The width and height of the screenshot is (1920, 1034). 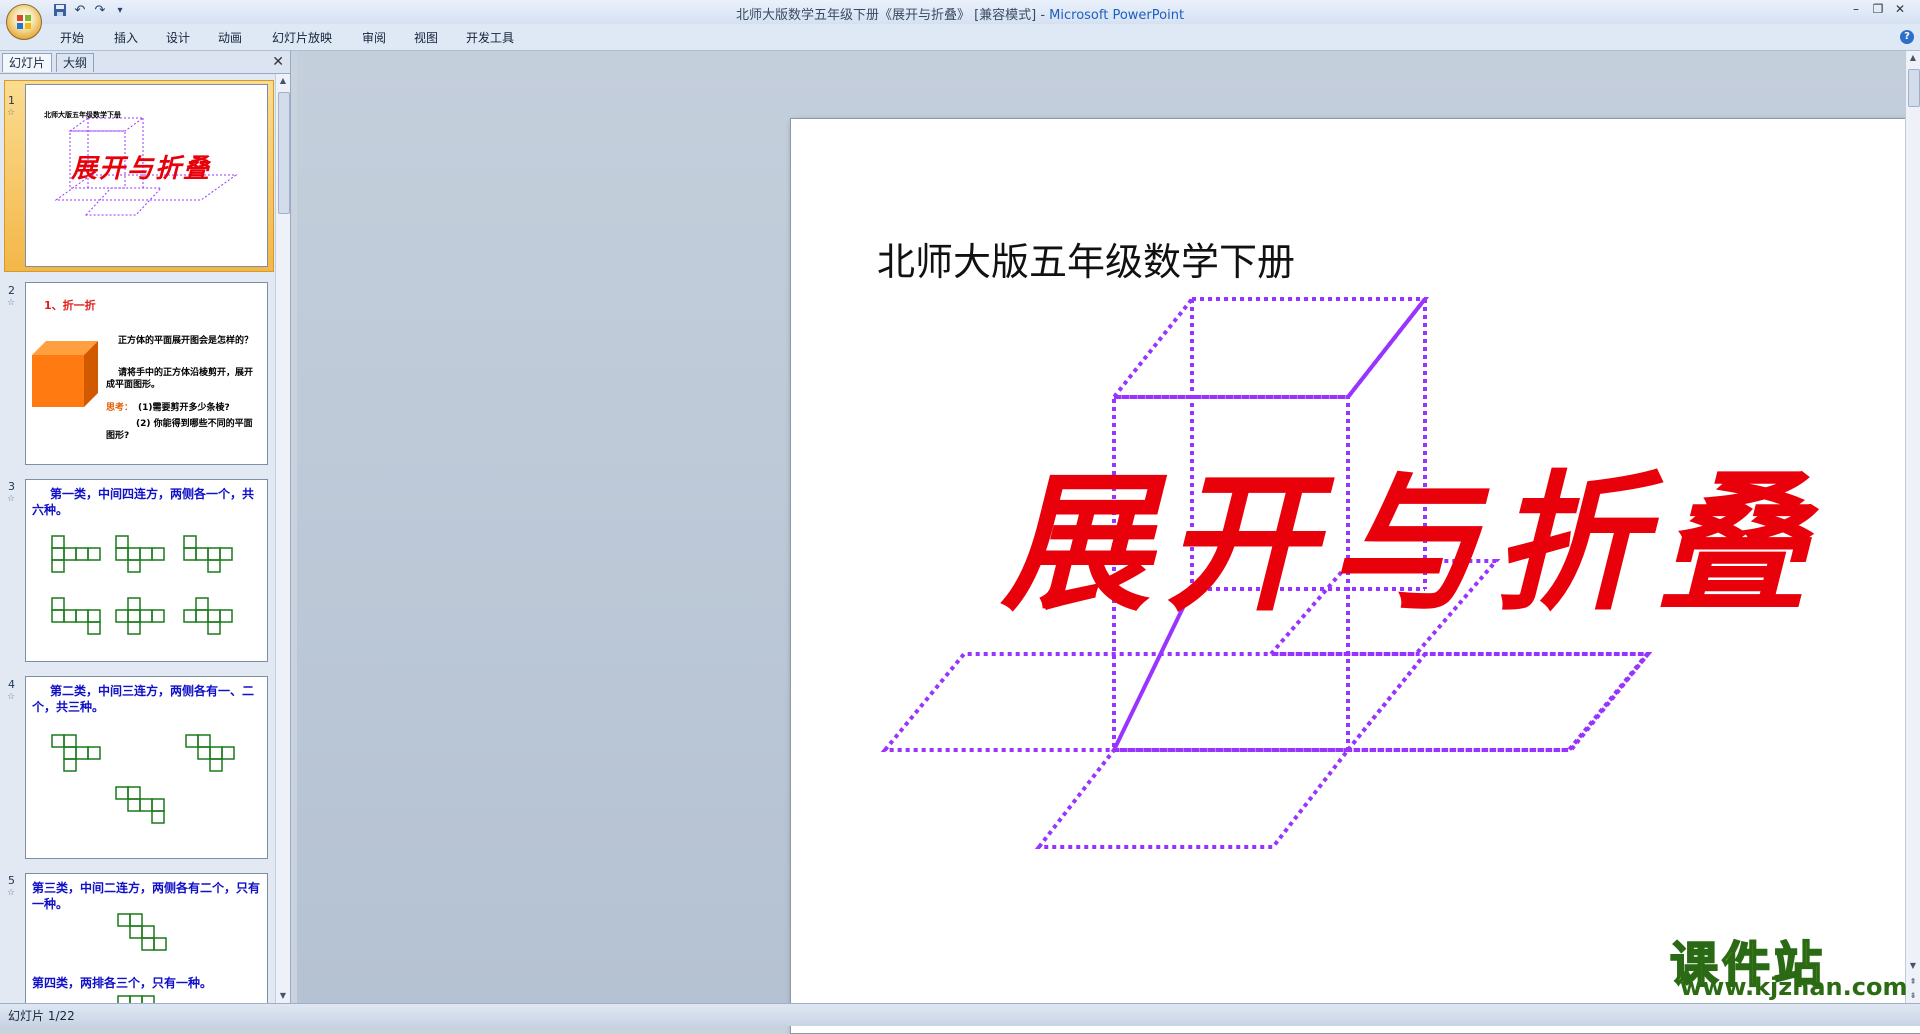 What do you see at coordinates (1912, 527) in the screenshot?
I see `slide-scrollbar: ▲ ▼ ⇞ ⇟` at bounding box center [1912, 527].